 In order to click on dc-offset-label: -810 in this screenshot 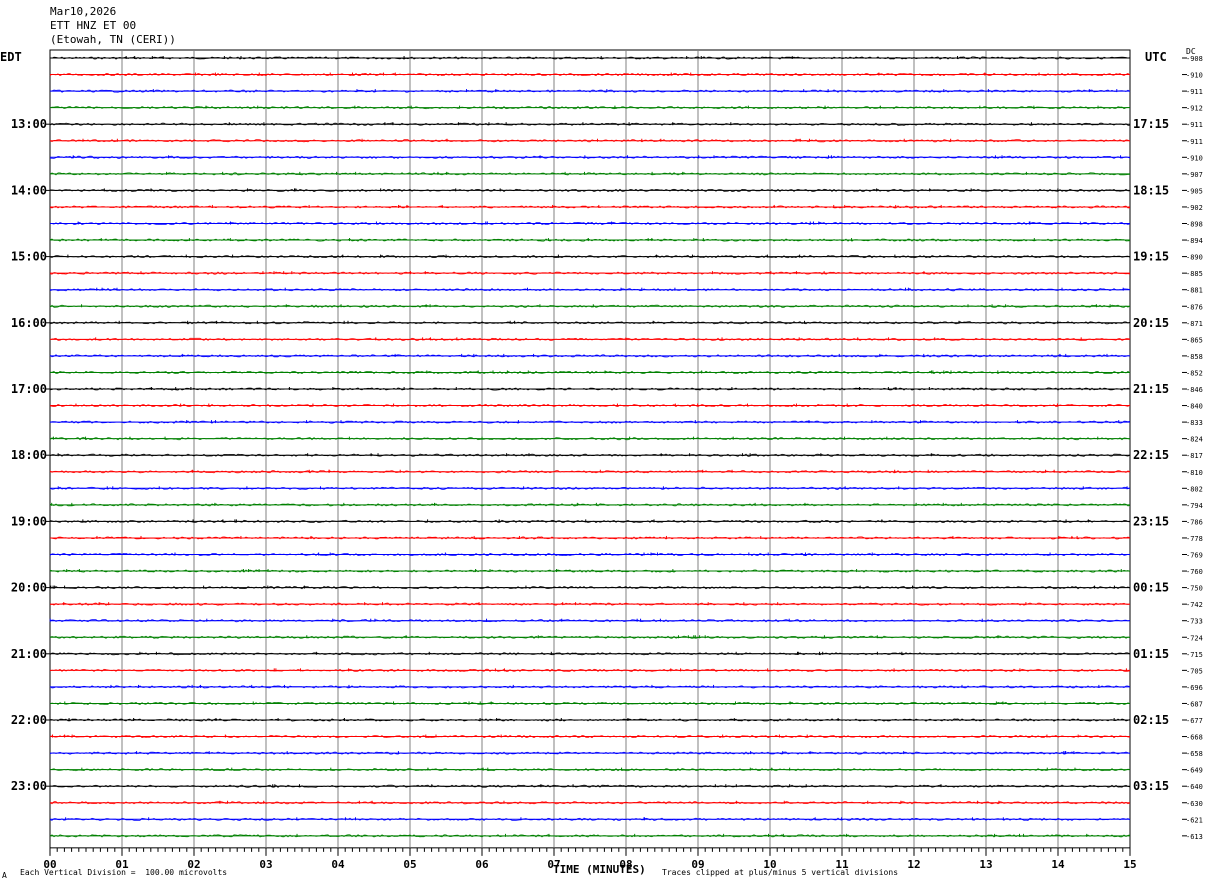, I will do `click(1194, 473)`.